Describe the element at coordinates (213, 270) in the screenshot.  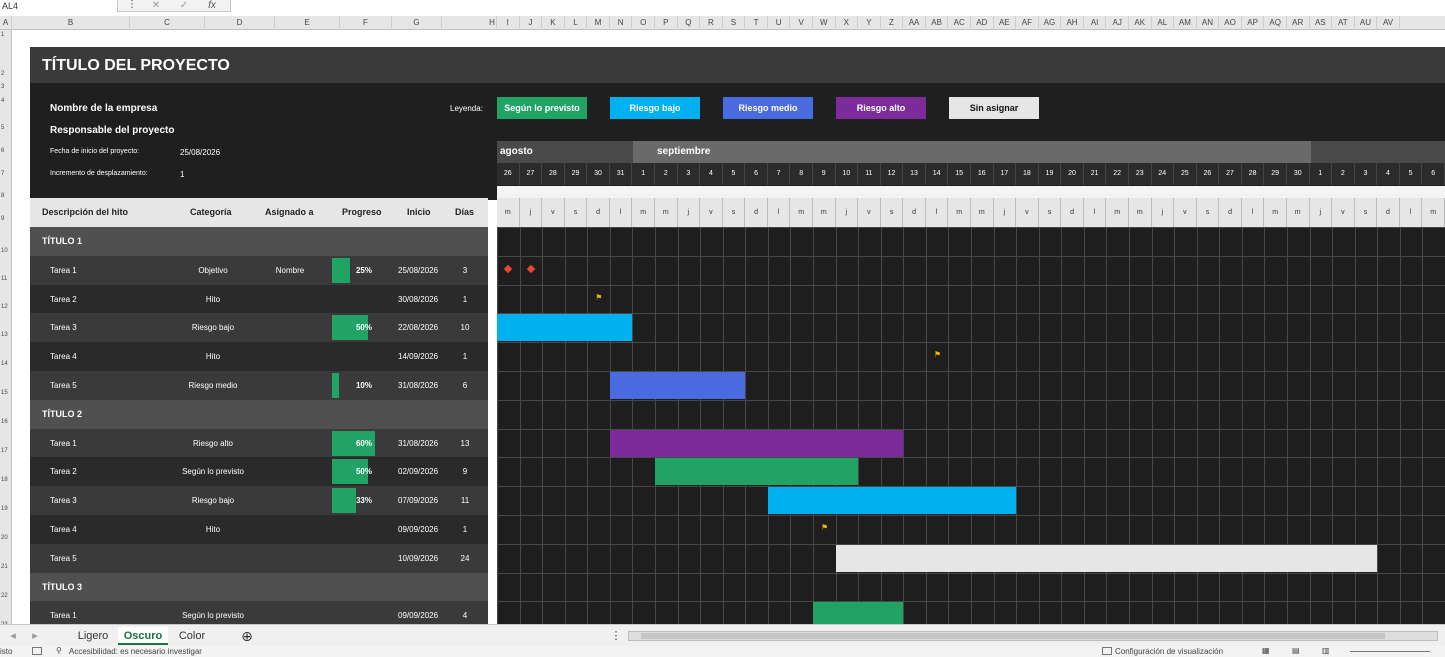
I see `task-category: Objetivo` at that location.